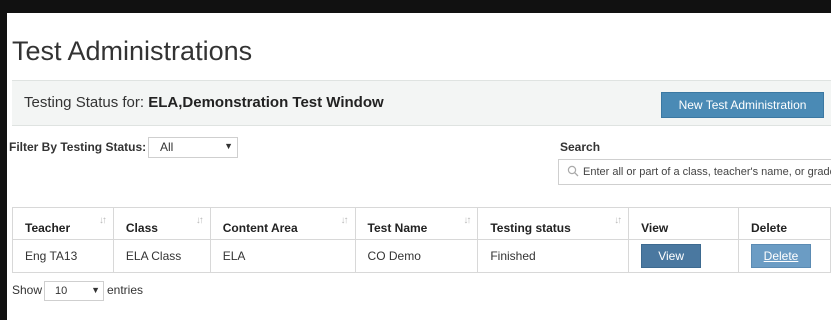  I want to click on cell-delete: Delete, so click(784, 256).